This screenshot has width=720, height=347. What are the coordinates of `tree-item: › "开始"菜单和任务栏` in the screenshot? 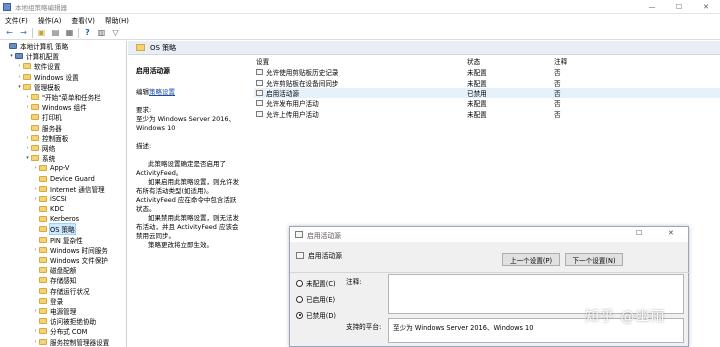 It's located at (63, 97).